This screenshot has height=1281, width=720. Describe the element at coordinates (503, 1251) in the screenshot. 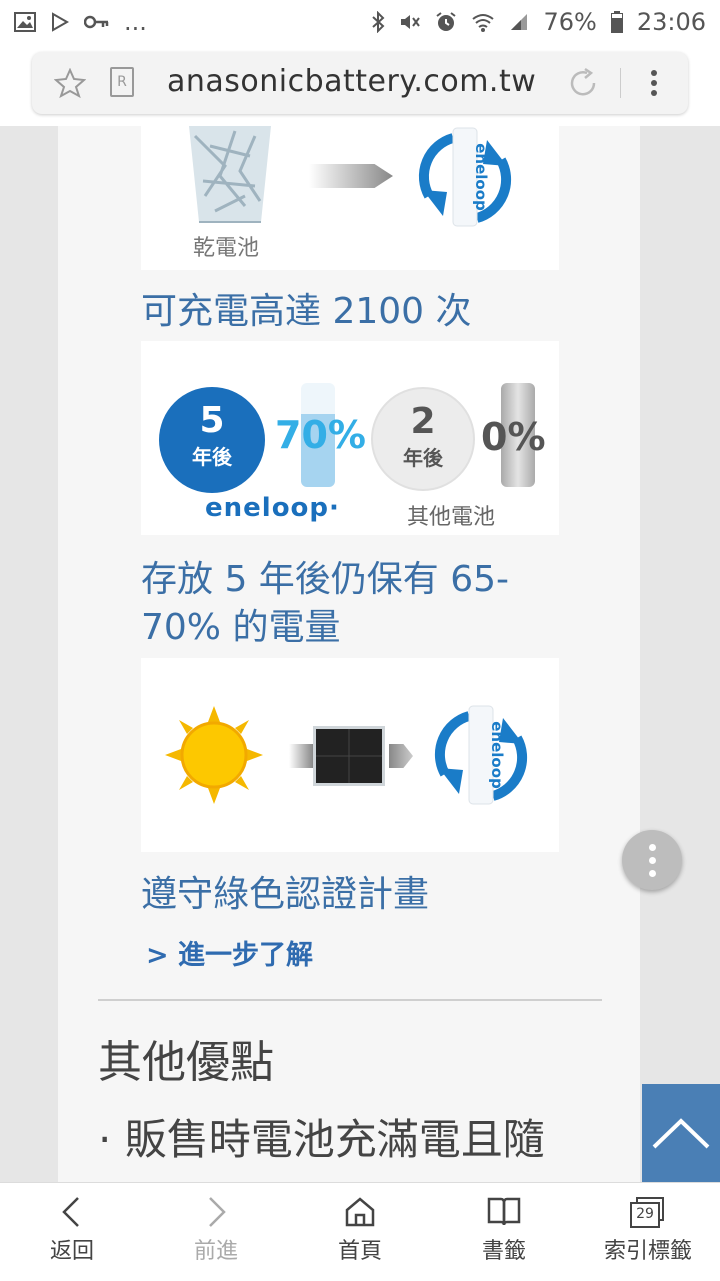

I see `nav-bookmarks-label: 書籤` at that location.